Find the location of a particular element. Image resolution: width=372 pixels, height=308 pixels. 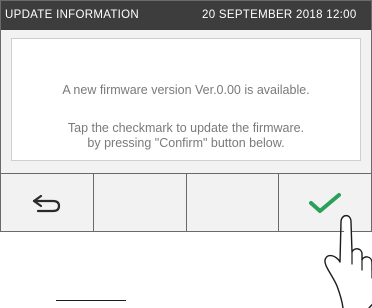

back-arrow-icon is located at coordinates (46, 203).